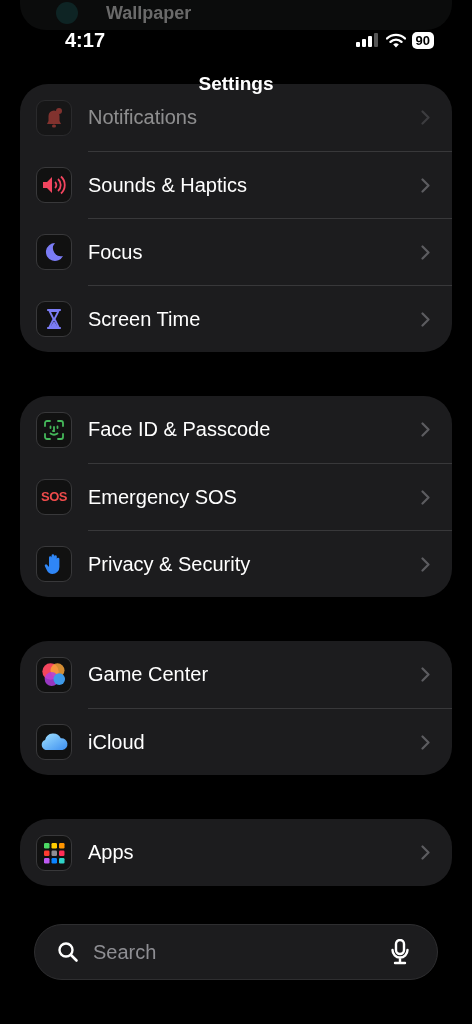 Image resolution: width=472 pixels, height=1024 pixels. Describe the element at coordinates (236, 184) in the screenshot. I see `settings-row: Sounds & Haptics` at that location.